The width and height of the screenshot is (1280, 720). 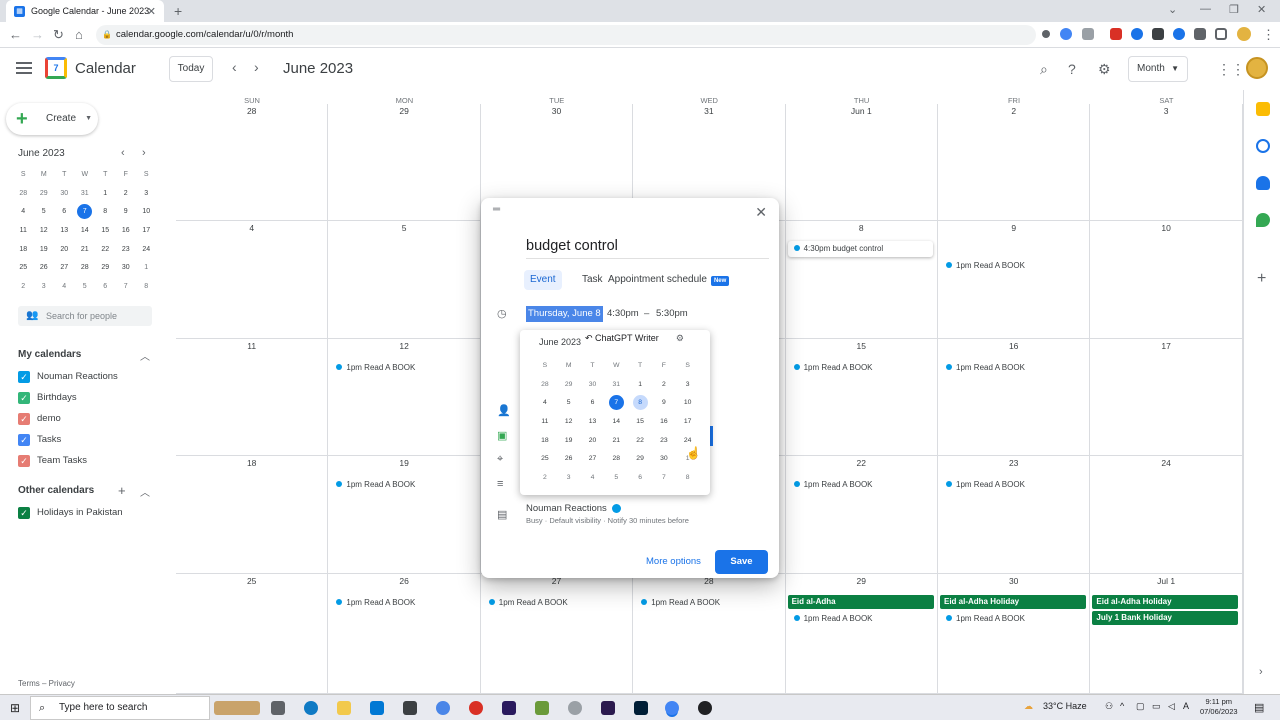 I want to click on reload-icon: ↻, so click(x=58, y=35).